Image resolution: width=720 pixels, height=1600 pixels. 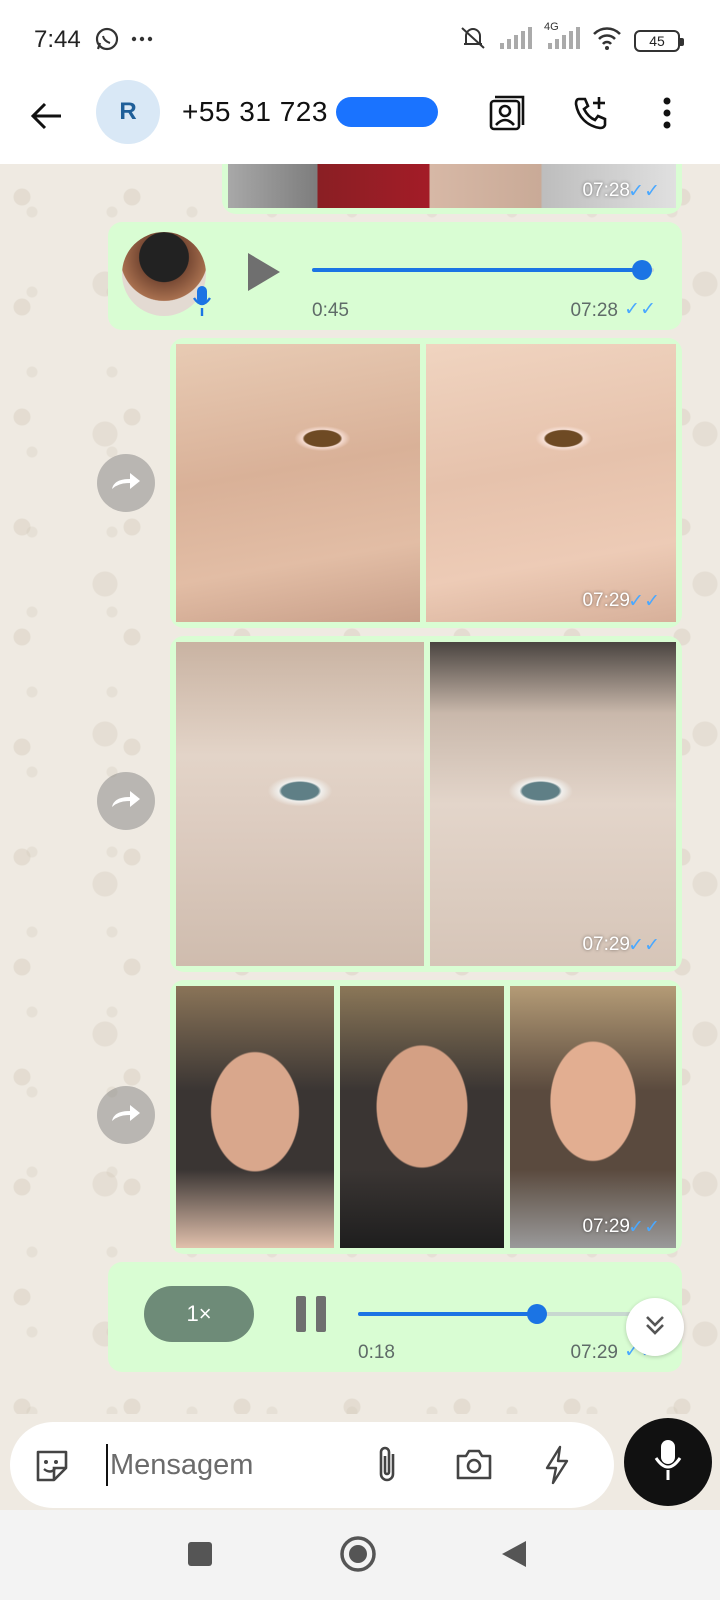 I want to click on redaction-mark, so click(x=387, y=112).